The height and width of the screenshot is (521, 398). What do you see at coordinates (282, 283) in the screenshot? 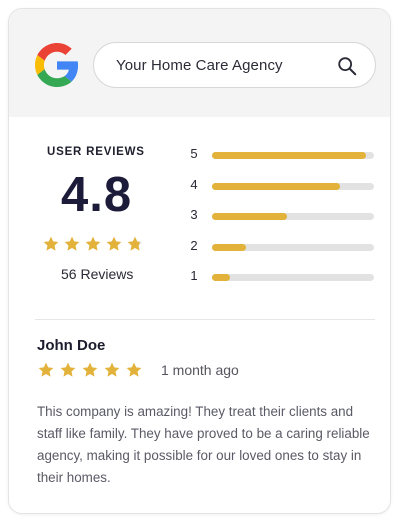
I see `rating-bar-row-1: 1` at bounding box center [282, 283].